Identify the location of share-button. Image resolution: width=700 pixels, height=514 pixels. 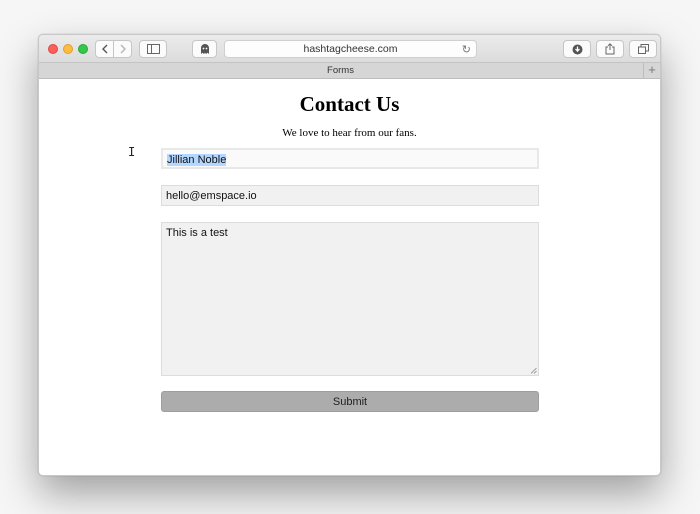
(610, 49).